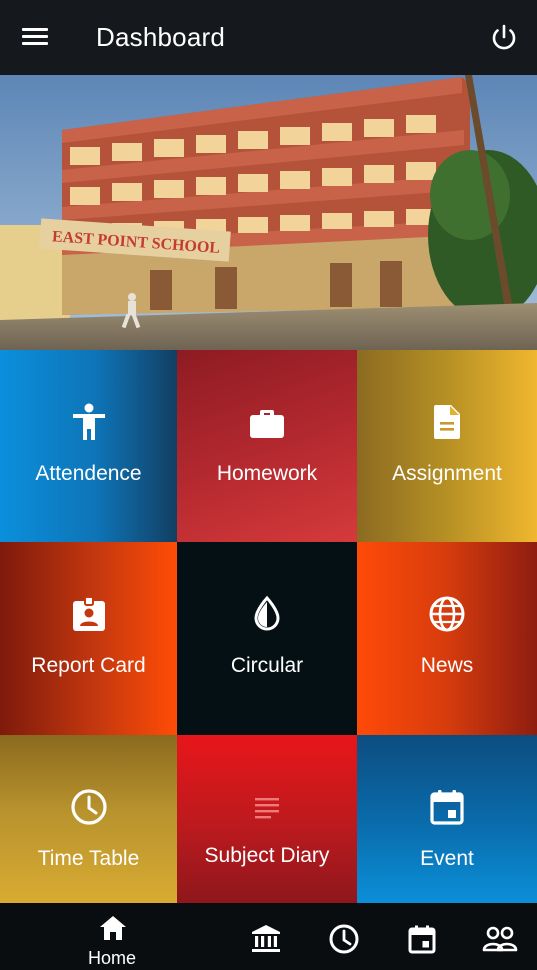 The height and width of the screenshot is (970, 537). What do you see at coordinates (267, 665) in the screenshot?
I see `tile-label: Circular` at bounding box center [267, 665].